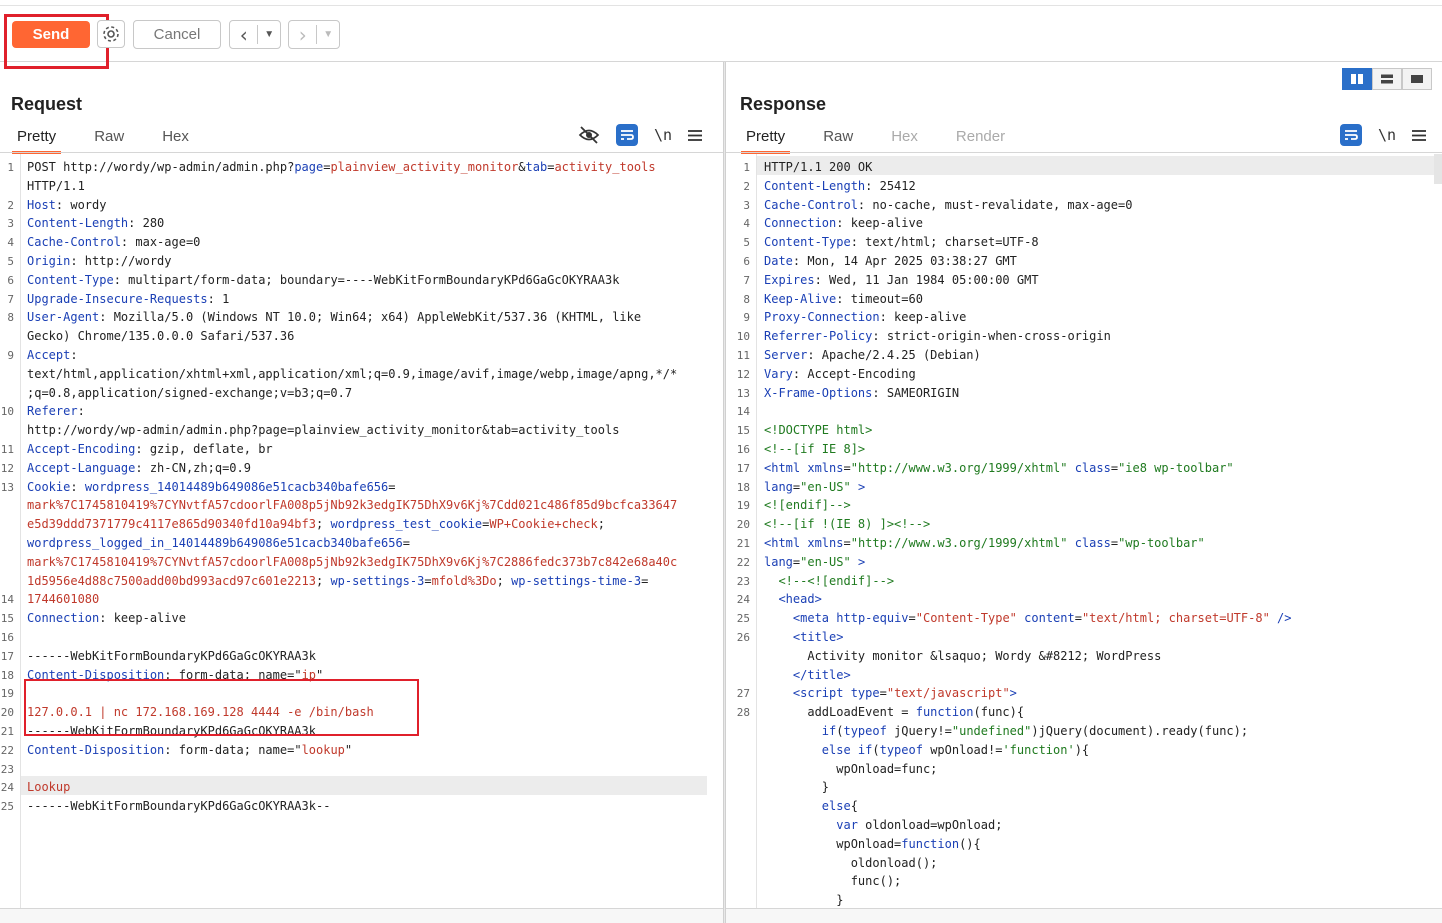 The width and height of the screenshot is (1442, 923). I want to click on line-number: 7, so click(10, 299).